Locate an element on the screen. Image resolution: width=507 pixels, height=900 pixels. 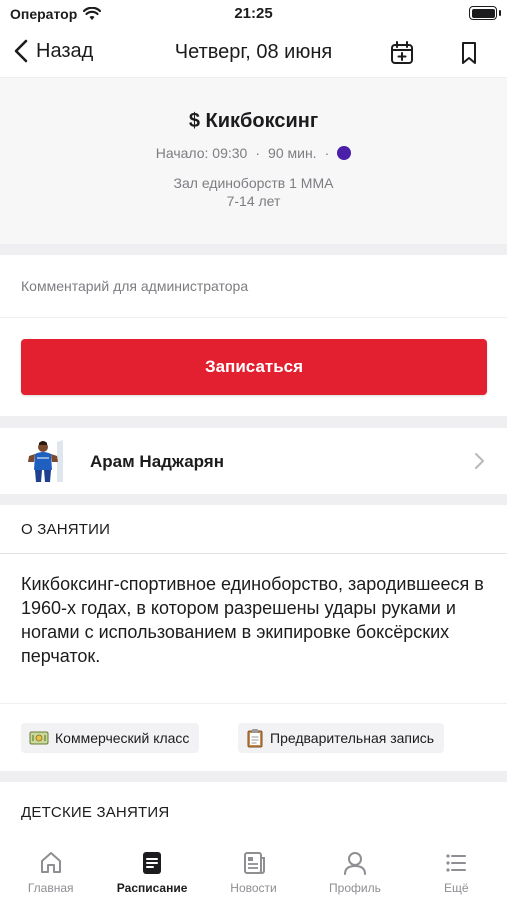
trainer-avatar is located at coordinates (46, 461).